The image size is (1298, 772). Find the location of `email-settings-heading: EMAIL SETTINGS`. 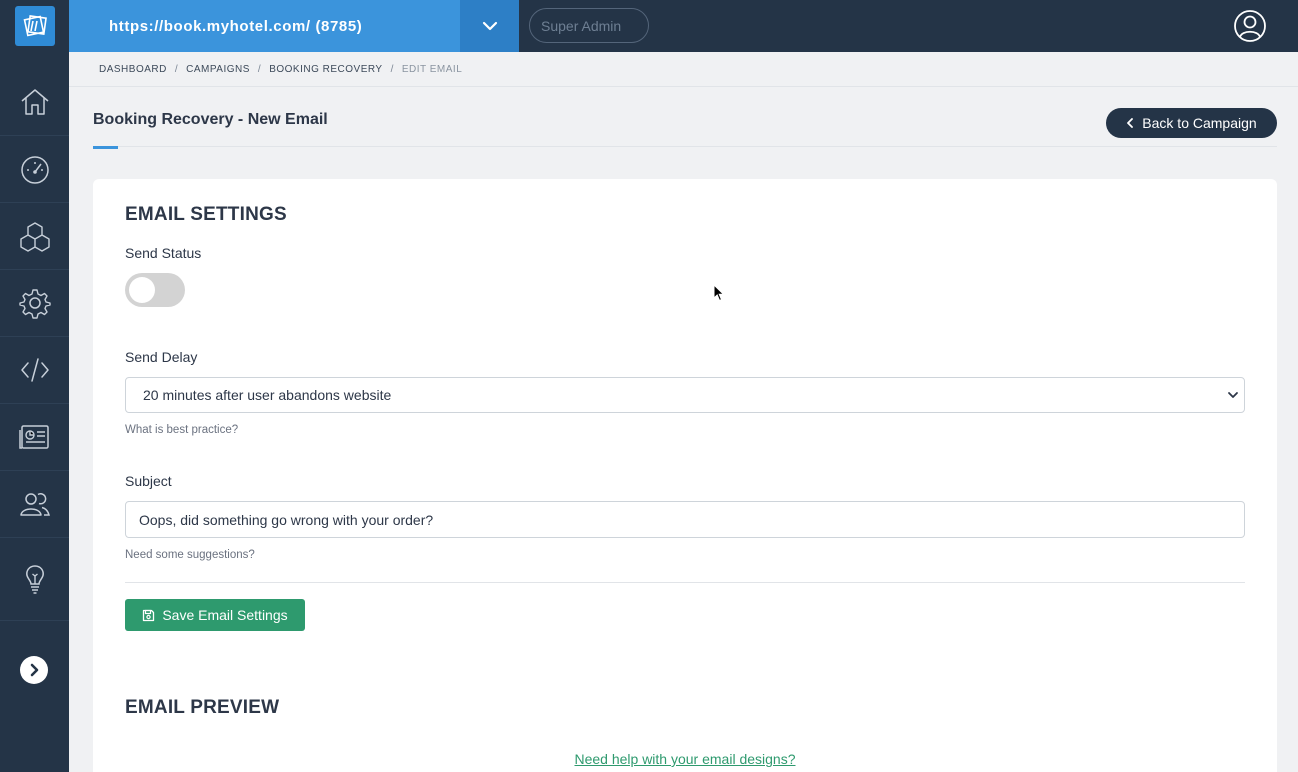

email-settings-heading: EMAIL SETTINGS is located at coordinates (206, 214).